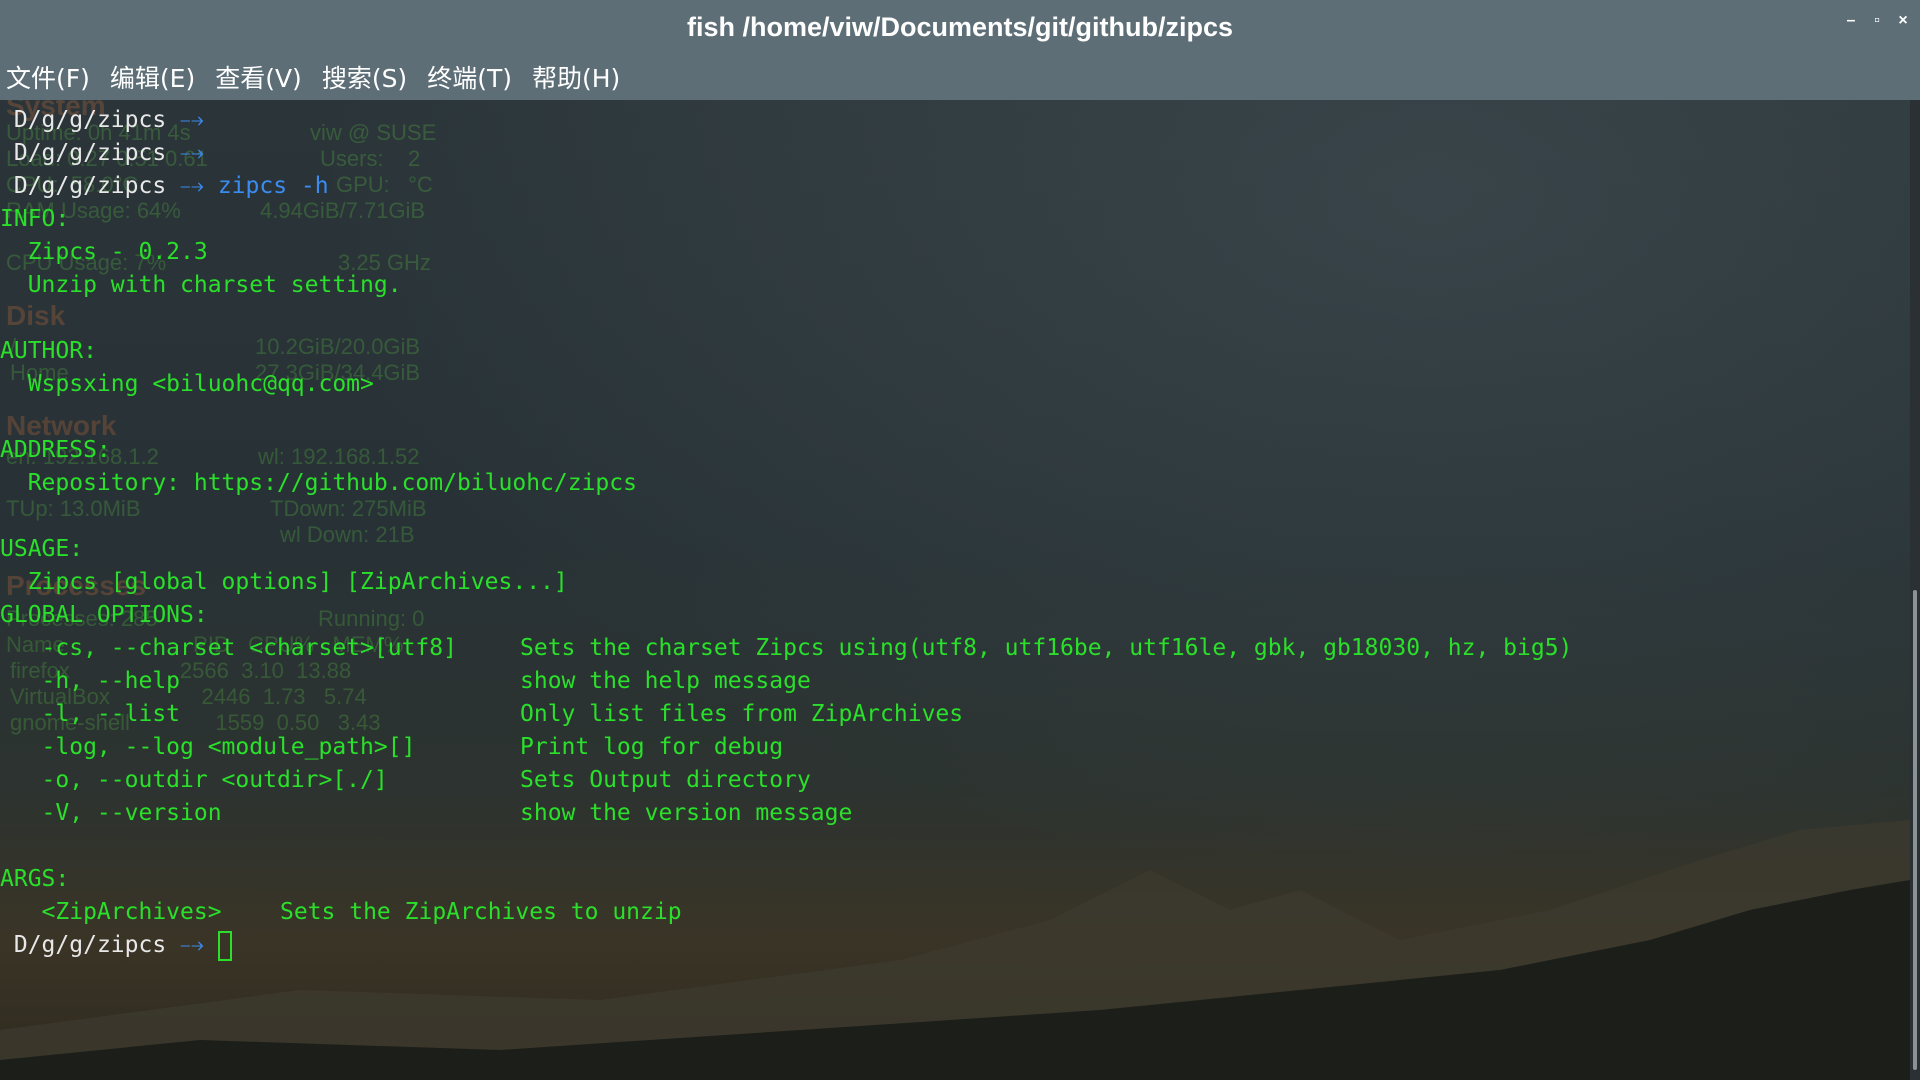  I want to click on close-icon: ×, so click(1903, 21).